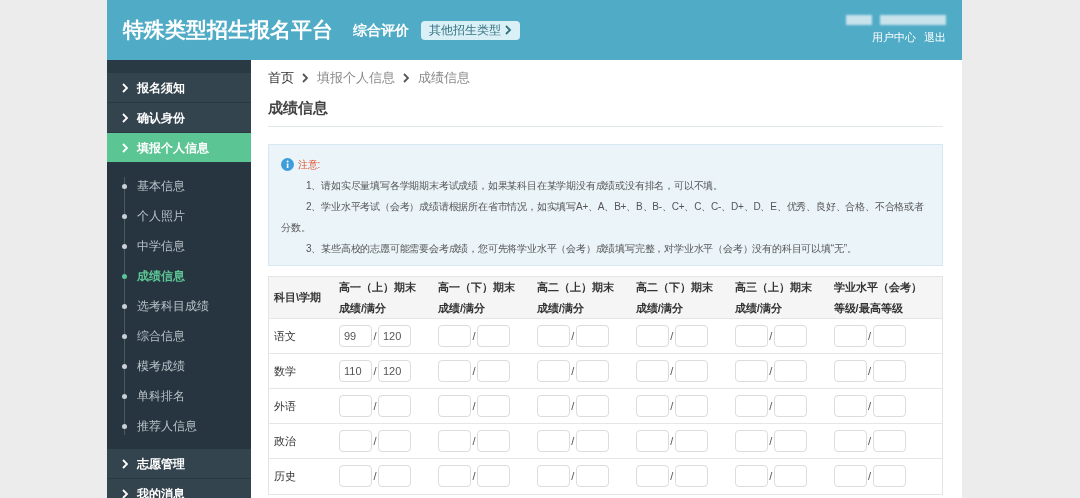 Image resolution: width=1080 pixels, height=498 pixels. I want to click on breadcrumb-link: 成绩信息, so click(444, 78).